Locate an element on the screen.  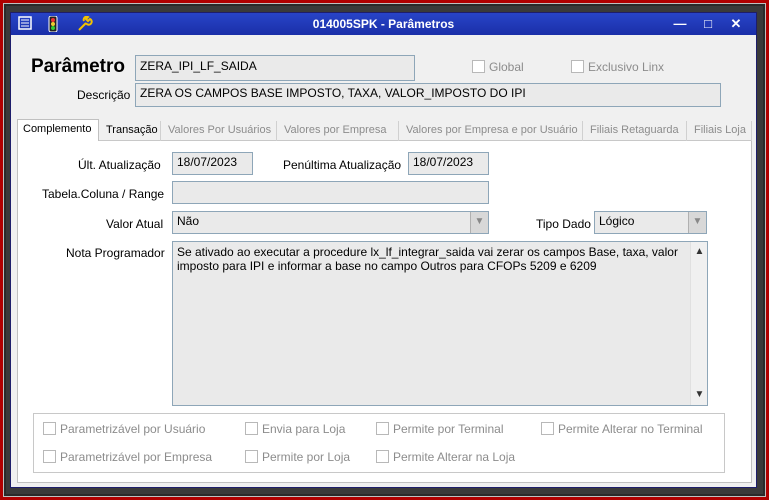
parametro-label: Parâmetro is located at coordinates (78, 66).